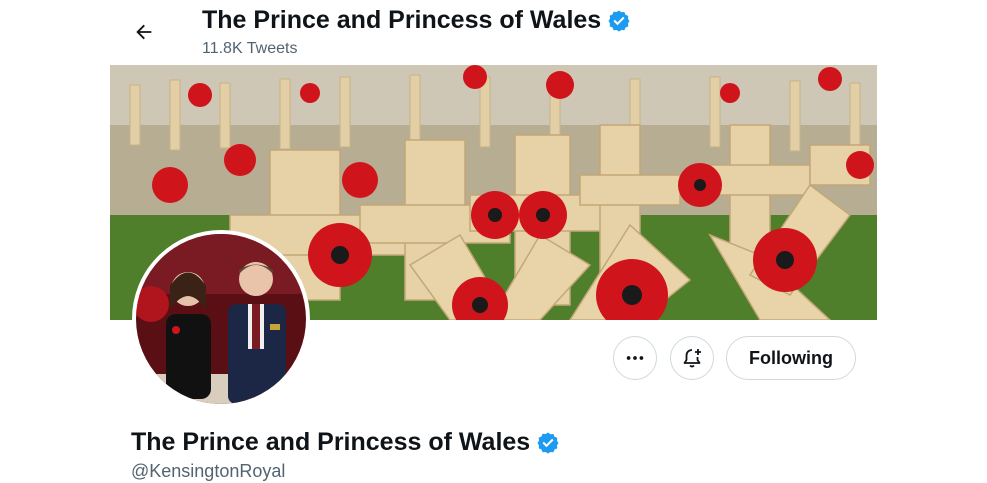 The image size is (987, 483). Describe the element at coordinates (208, 471) in the screenshot. I see `profile-handle: @KensingtonRoyal` at that location.